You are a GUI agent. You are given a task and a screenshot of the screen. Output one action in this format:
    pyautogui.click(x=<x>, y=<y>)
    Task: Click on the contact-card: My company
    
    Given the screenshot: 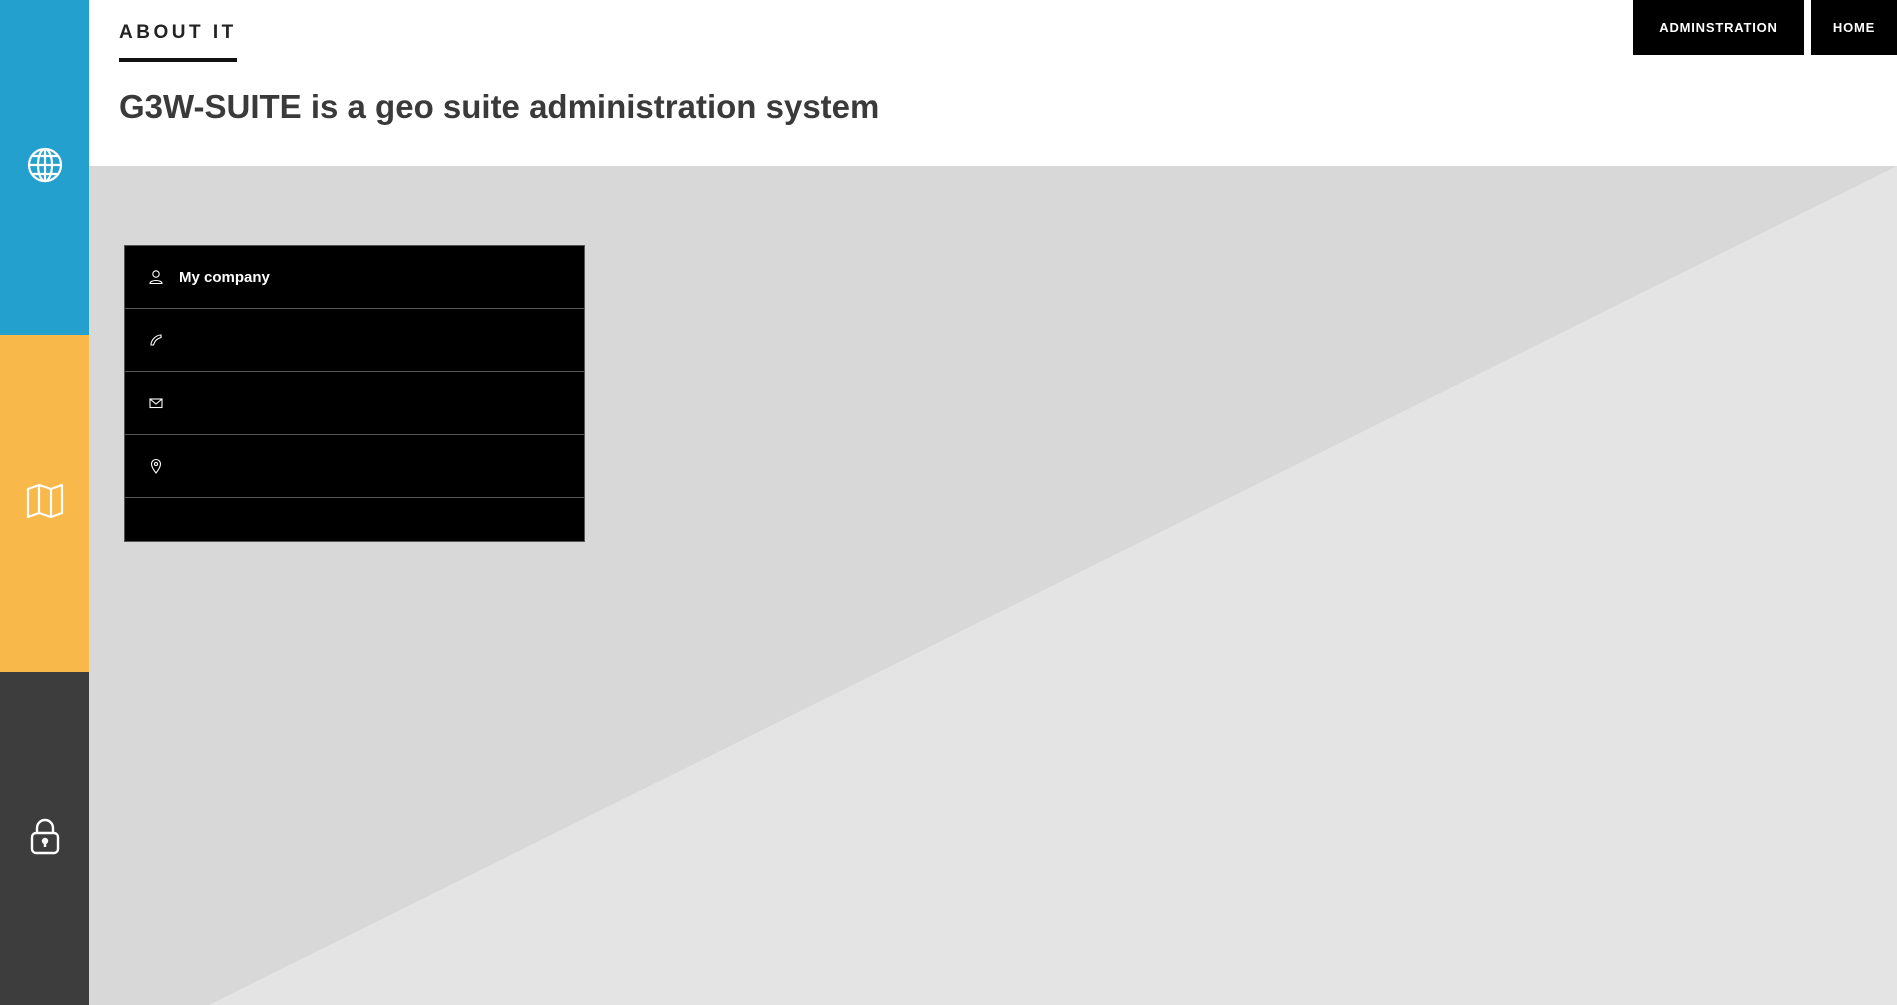 What is the action you would take?
    pyautogui.click(x=354, y=393)
    